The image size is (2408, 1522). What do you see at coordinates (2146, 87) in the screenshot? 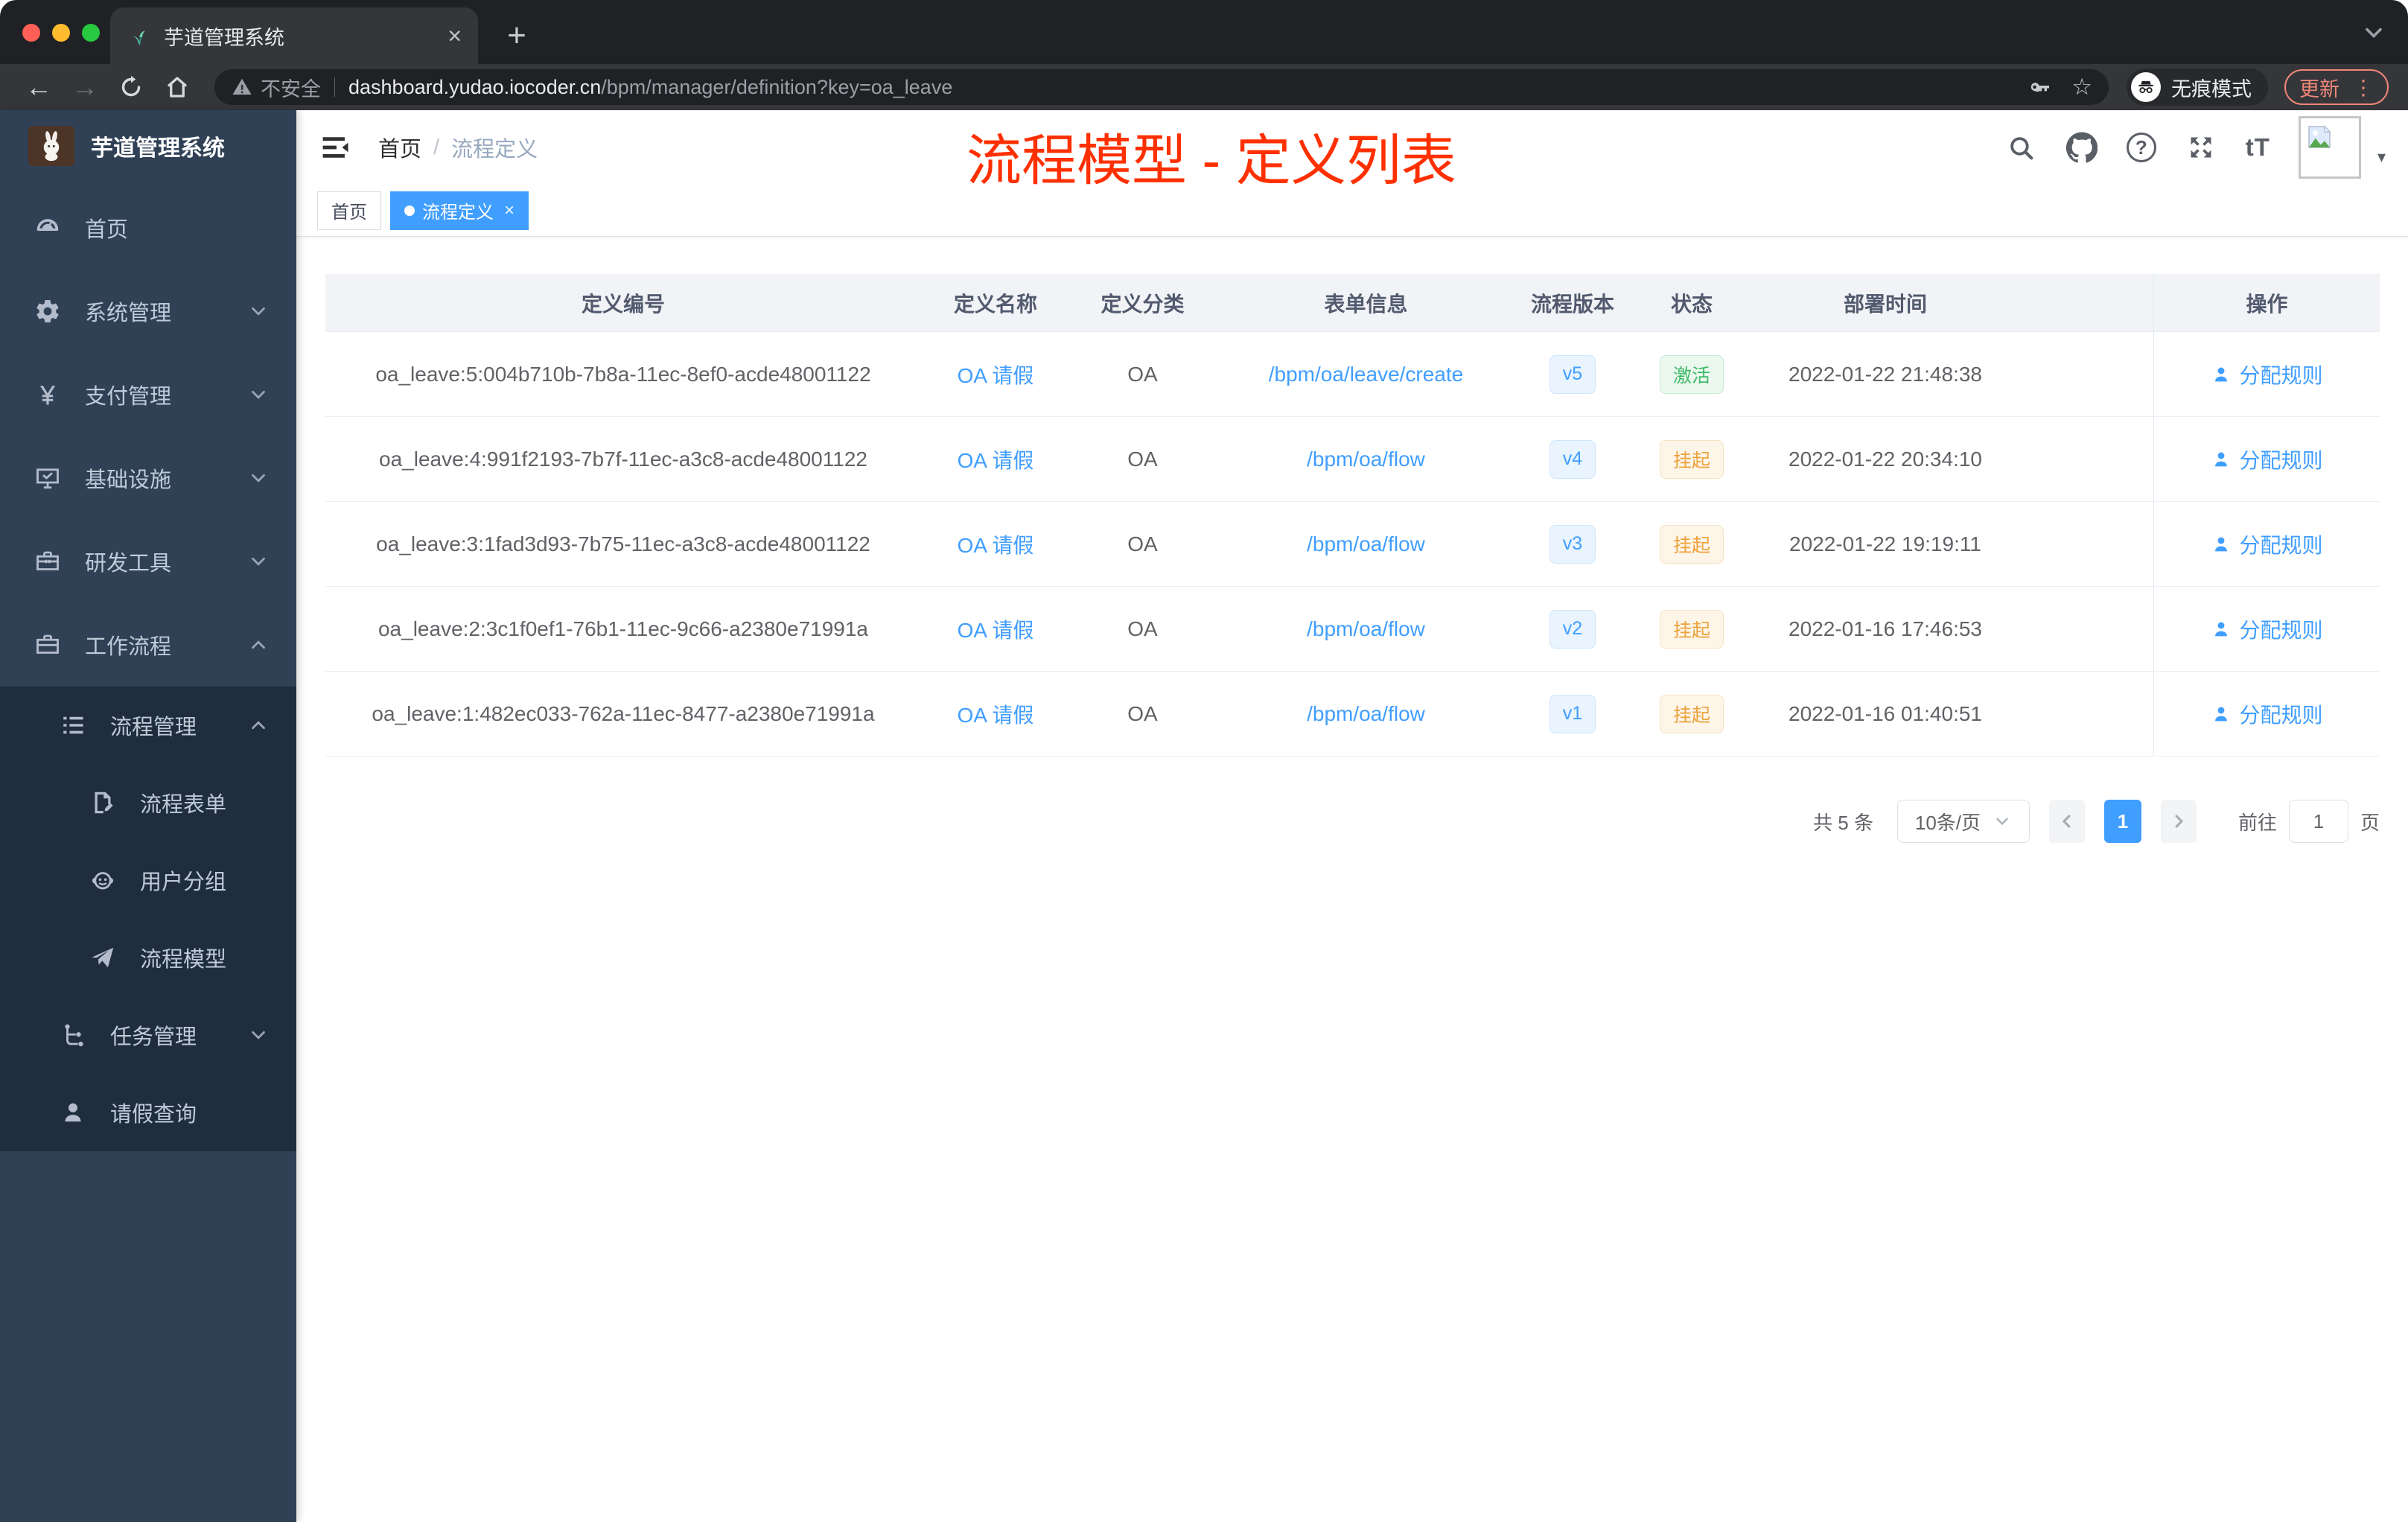
I see `incognito-icon` at bounding box center [2146, 87].